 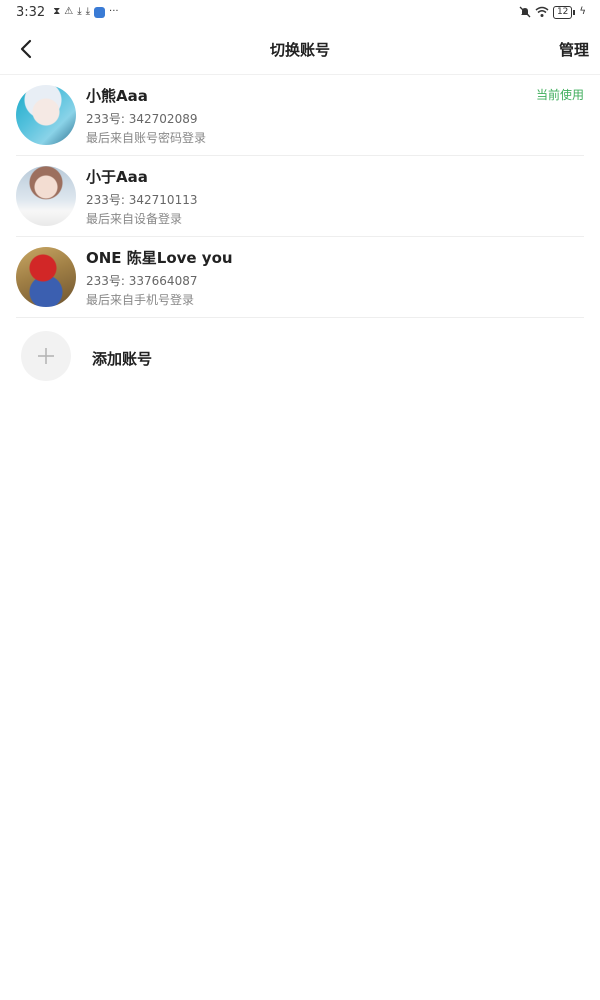 I want to click on status-time: 3:32, so click(x=31, y=12).